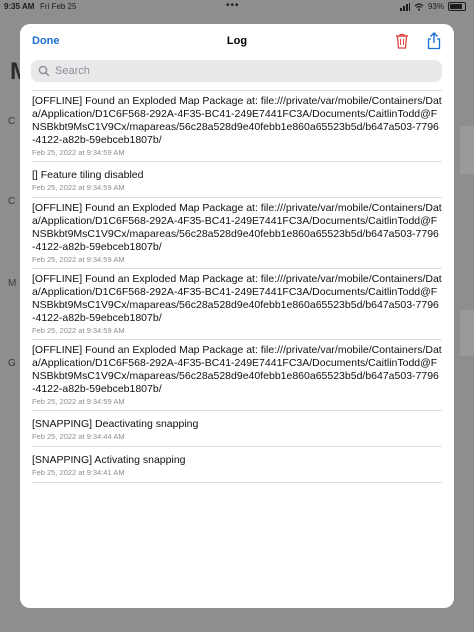  What do you see at coordinates (115, 424) in the screenshot?
I see `log-message: [SNAPPING] Deactivating snapping` at bounding box center [115, 424].